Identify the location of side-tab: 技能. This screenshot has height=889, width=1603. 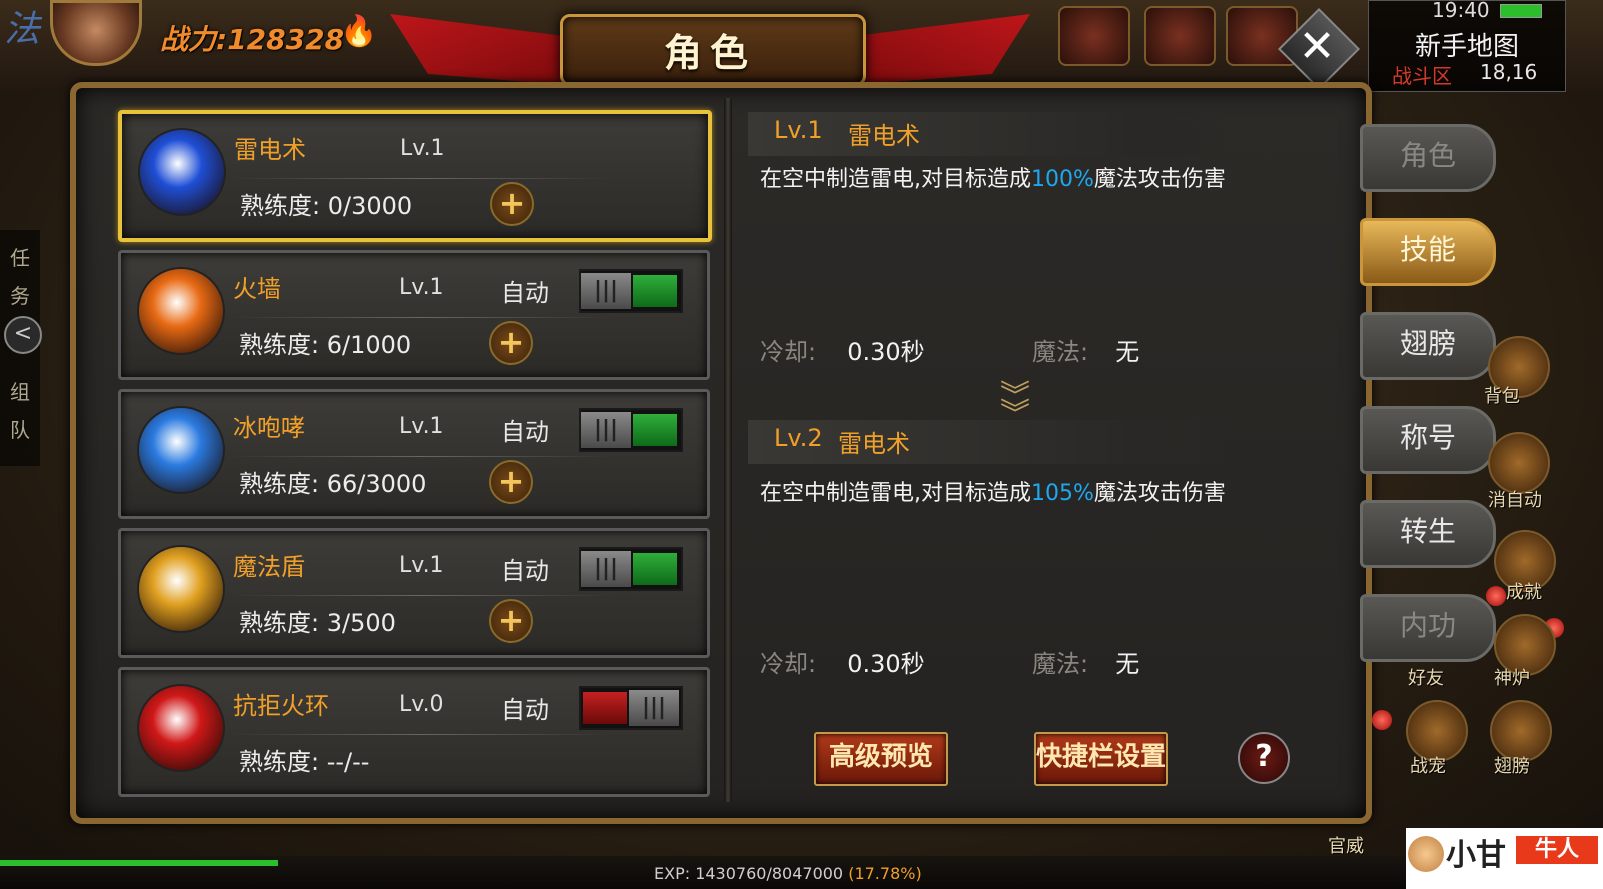
(1428, 252).